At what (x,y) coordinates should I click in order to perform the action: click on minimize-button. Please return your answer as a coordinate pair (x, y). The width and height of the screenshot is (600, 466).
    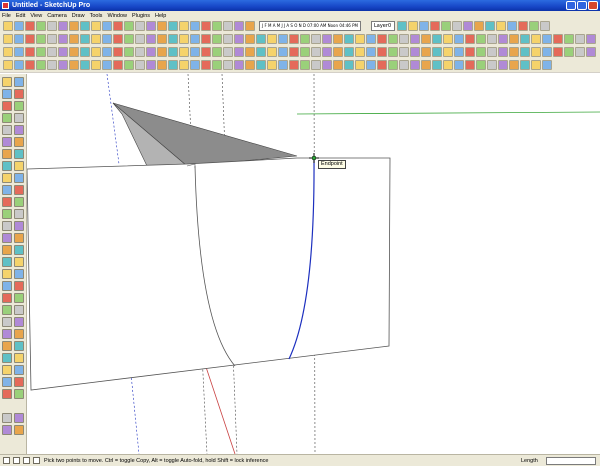
    Looking at the image, I should click on (571, 5).